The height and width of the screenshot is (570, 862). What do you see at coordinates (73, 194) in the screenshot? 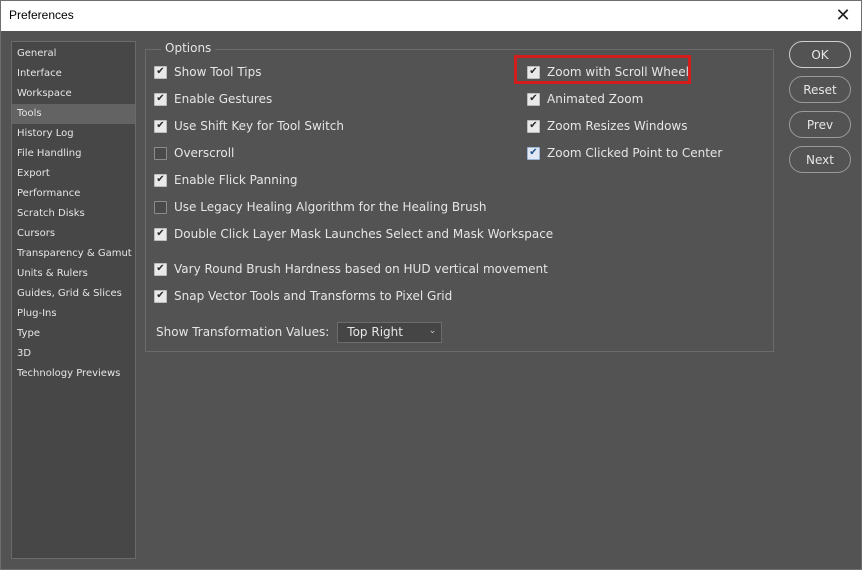
I see `sidebar-item-performance: Performance` at bounding box center [73, 194].